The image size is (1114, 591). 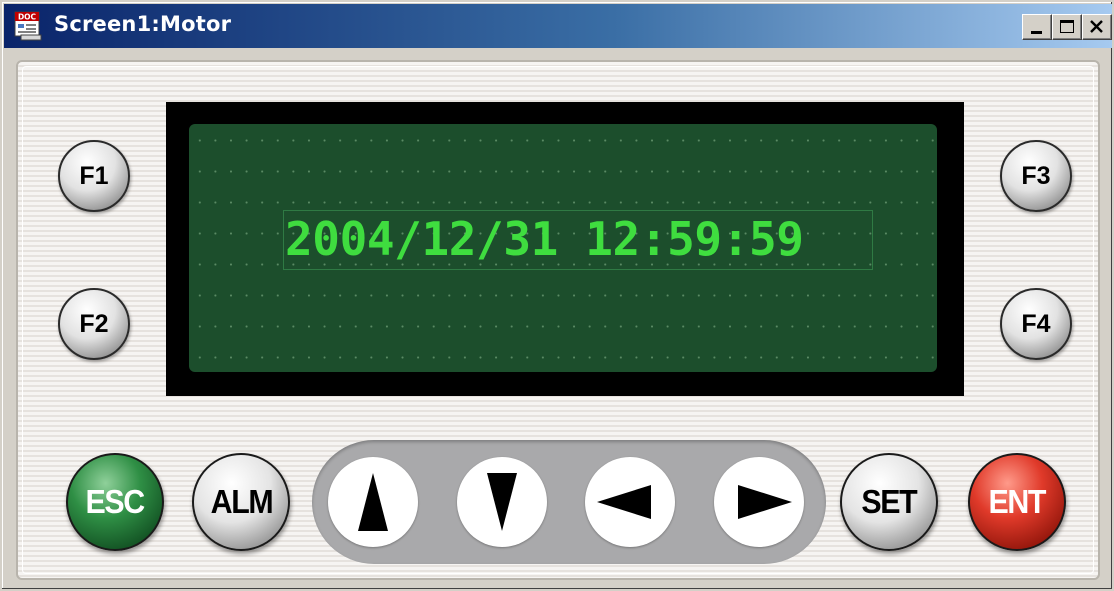 I want to click on lcd-datetime-text: 2004/12/31 12:59:59, so click(x=544, y=239).